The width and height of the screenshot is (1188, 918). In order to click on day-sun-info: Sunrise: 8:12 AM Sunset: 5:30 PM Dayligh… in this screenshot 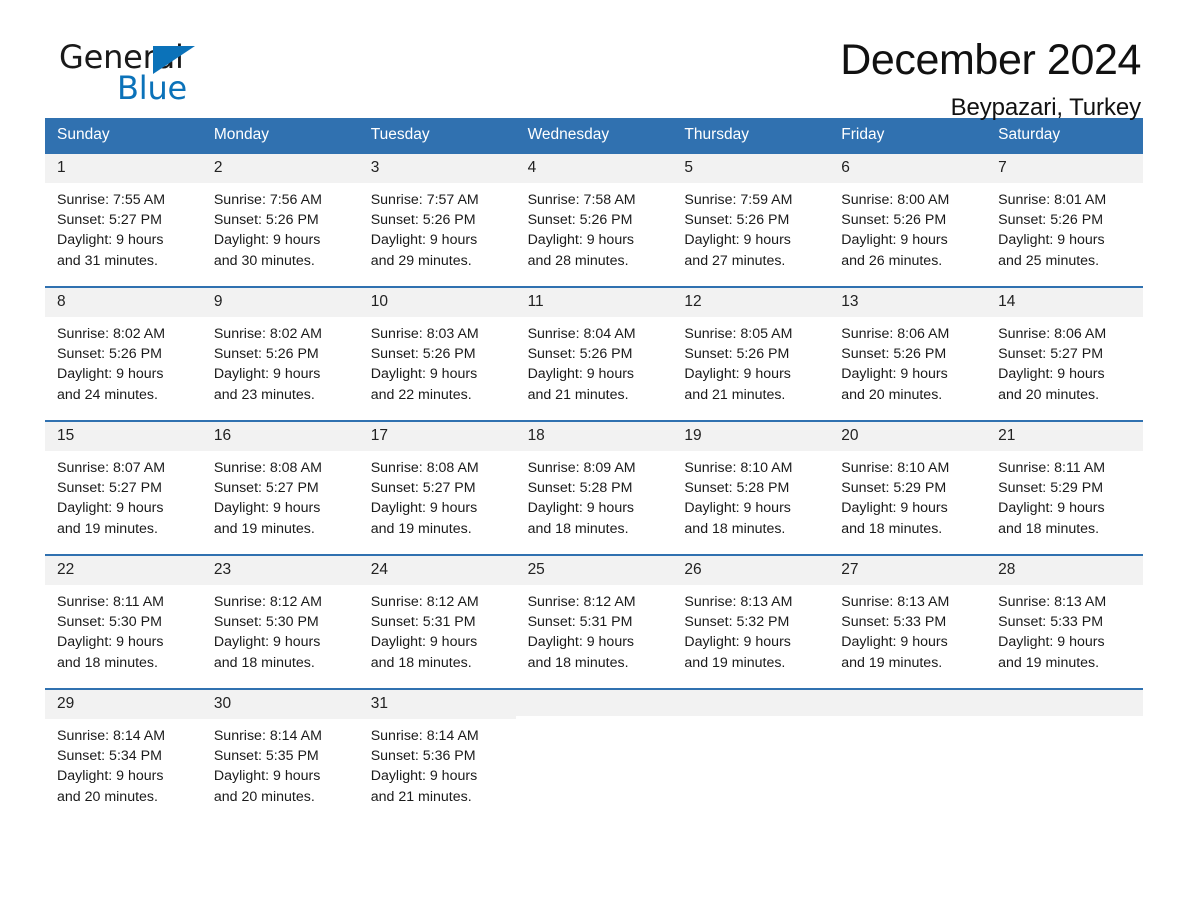, I will do `click(267, 632)`.